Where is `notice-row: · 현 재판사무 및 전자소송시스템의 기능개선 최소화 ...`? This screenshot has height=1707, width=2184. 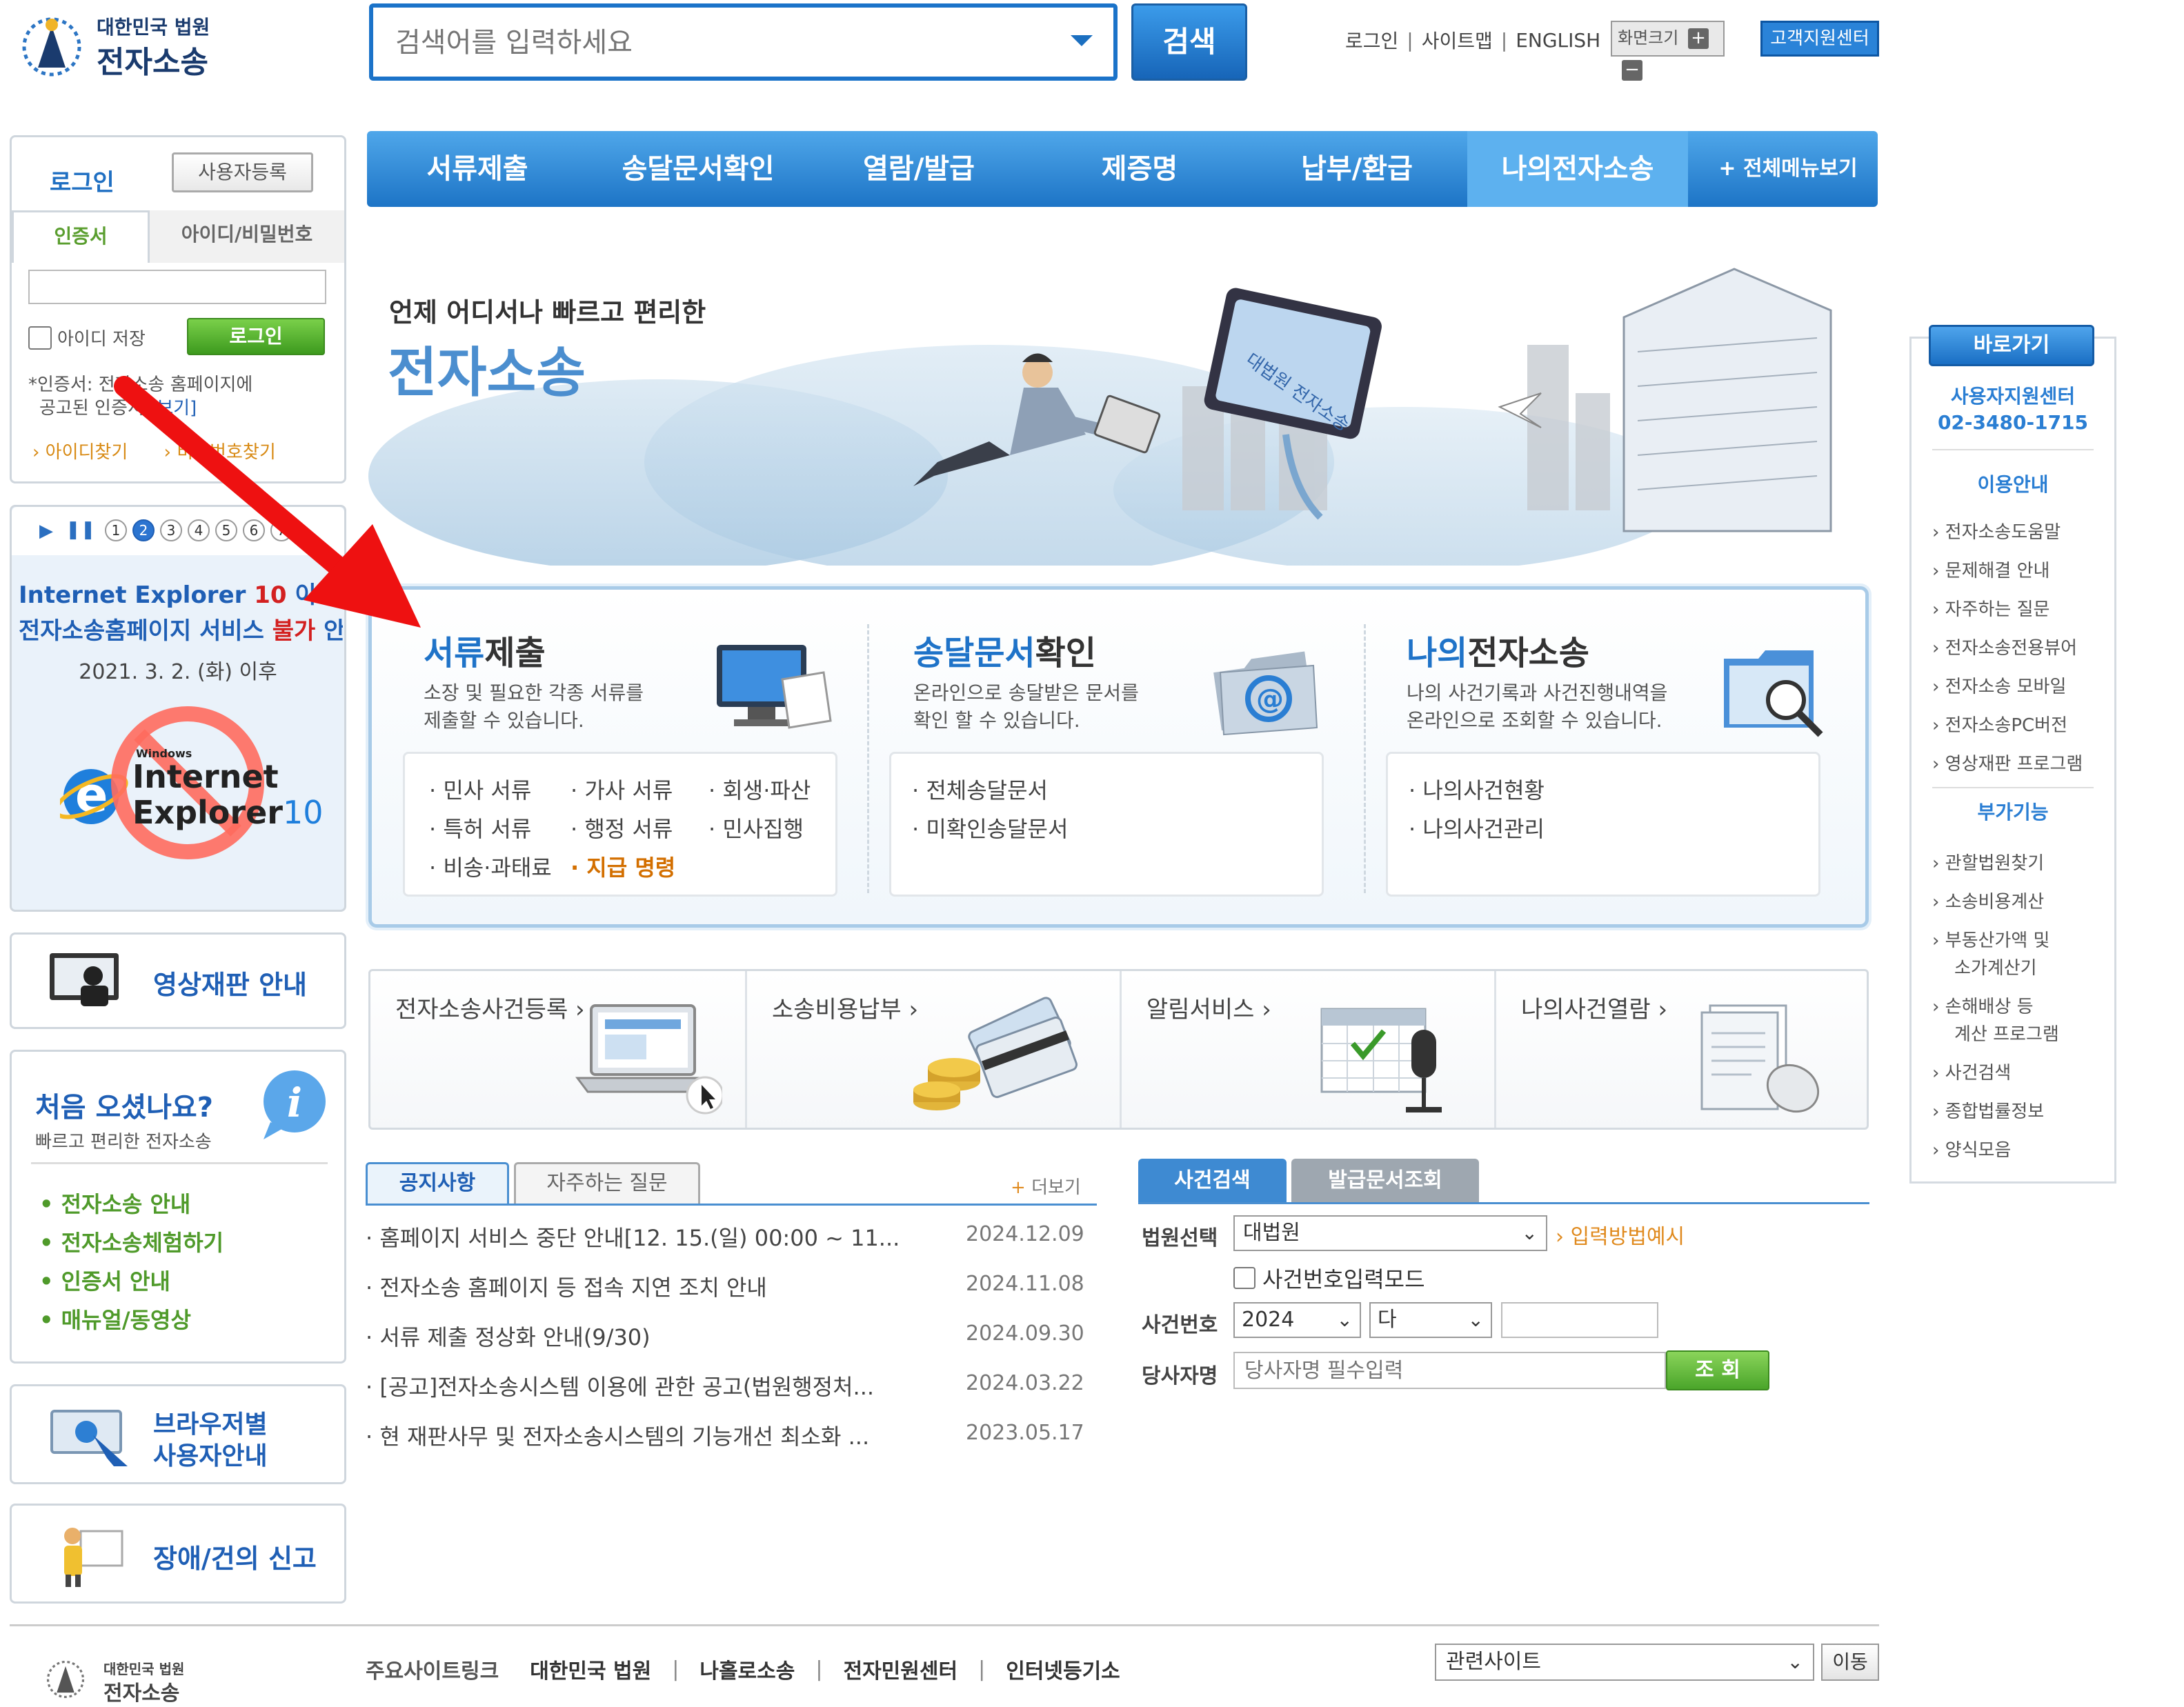
notice-row: · 현 재판사무 및 전자소송시스템의 기능개선 최소화 ... is located at coordinates (617, 1435).